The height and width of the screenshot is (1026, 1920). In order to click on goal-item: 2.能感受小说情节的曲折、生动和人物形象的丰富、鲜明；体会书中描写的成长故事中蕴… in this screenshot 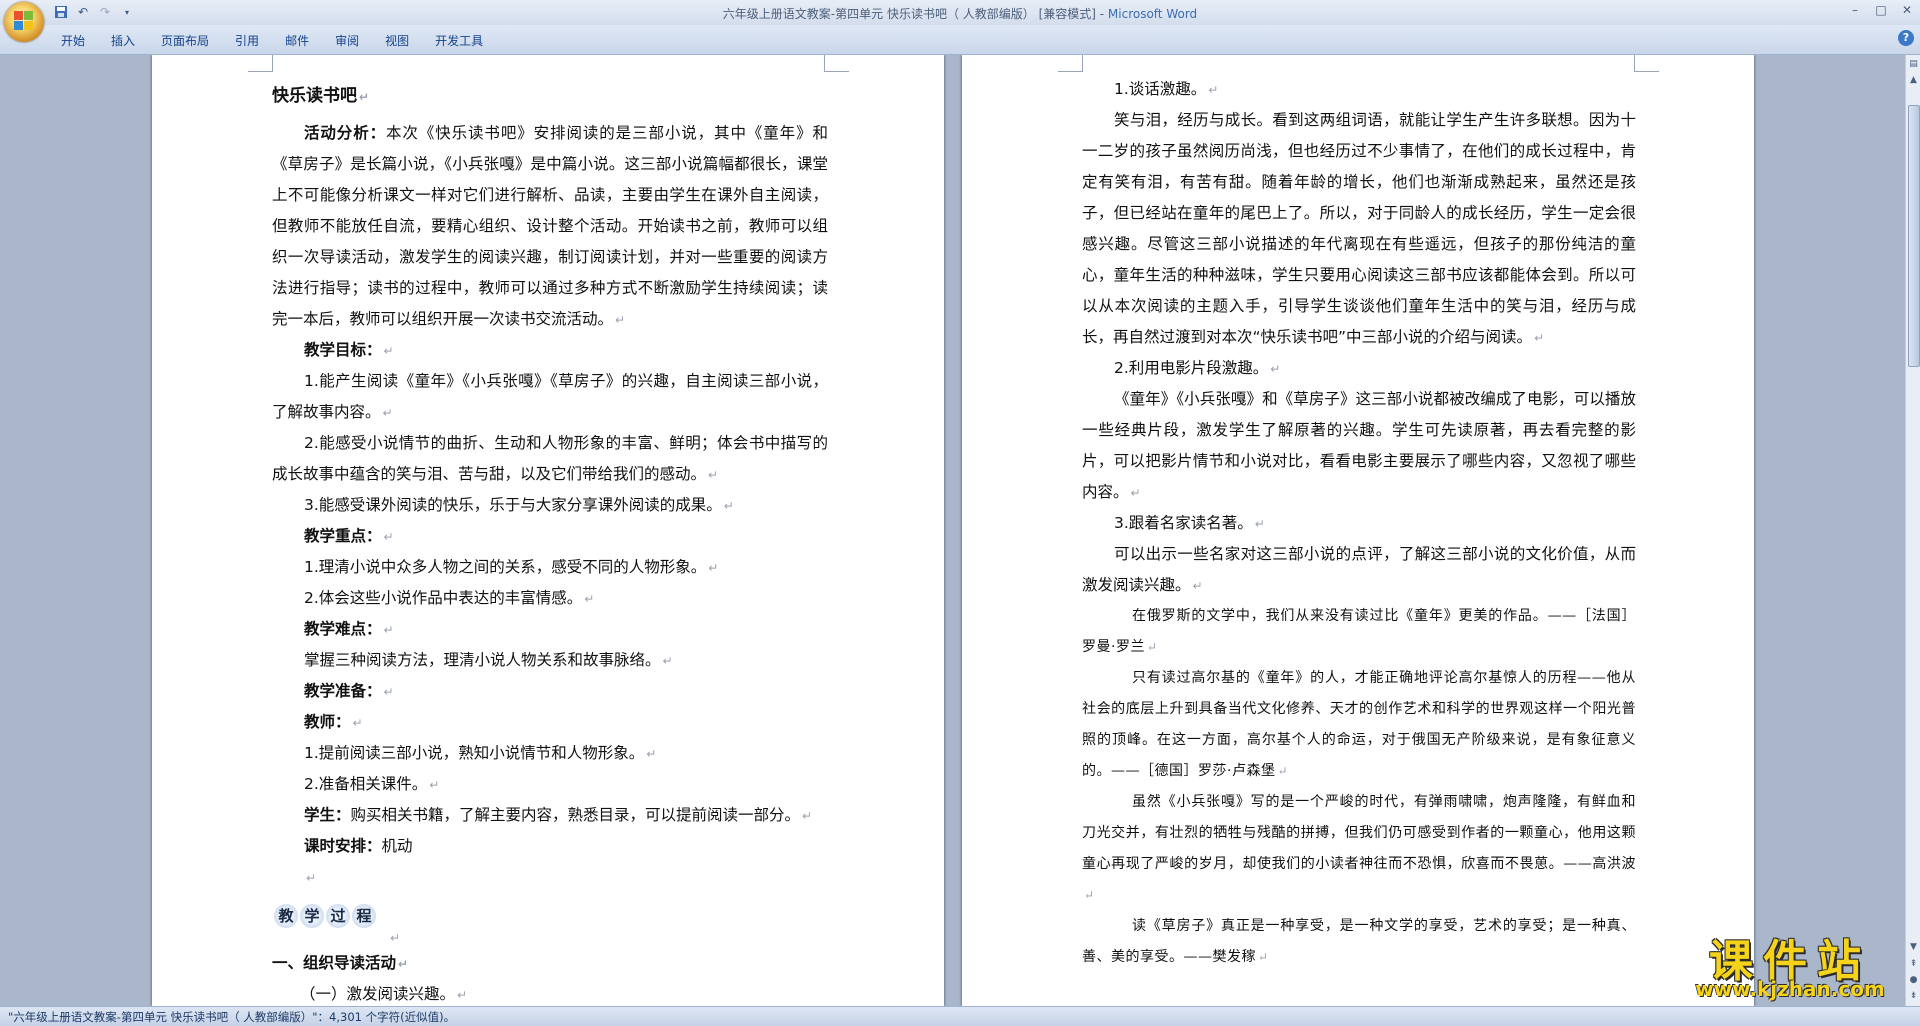, I will do `click(550, 458)`.